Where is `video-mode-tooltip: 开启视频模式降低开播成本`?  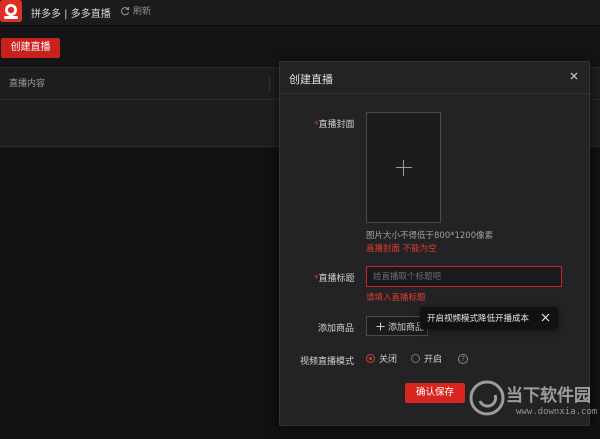
video-mode-tooltip: 开启视频模式降低开播成本 is located at coordinates (489, 318).